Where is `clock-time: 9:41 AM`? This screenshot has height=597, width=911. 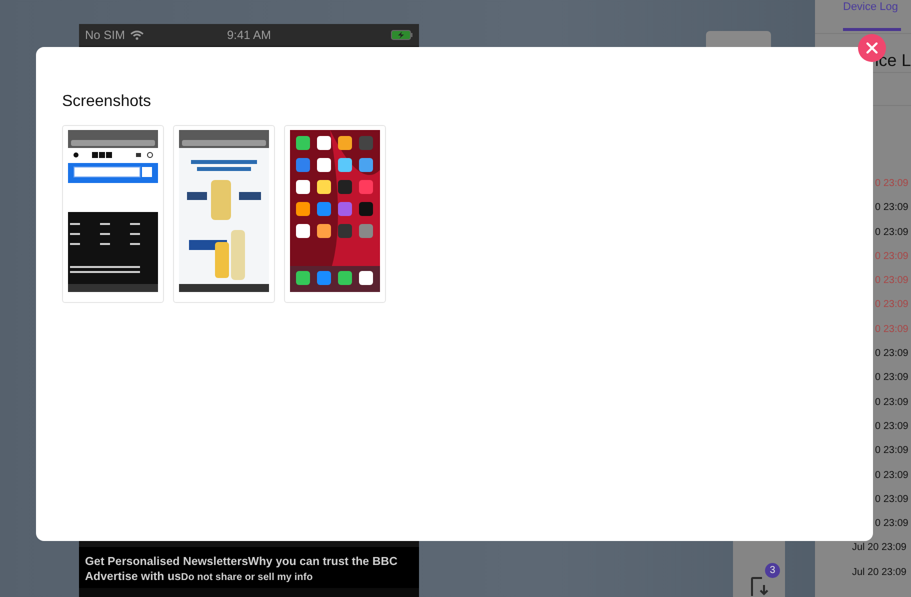
clock-time: 9:41 AM is located at coordinates (249, 35).